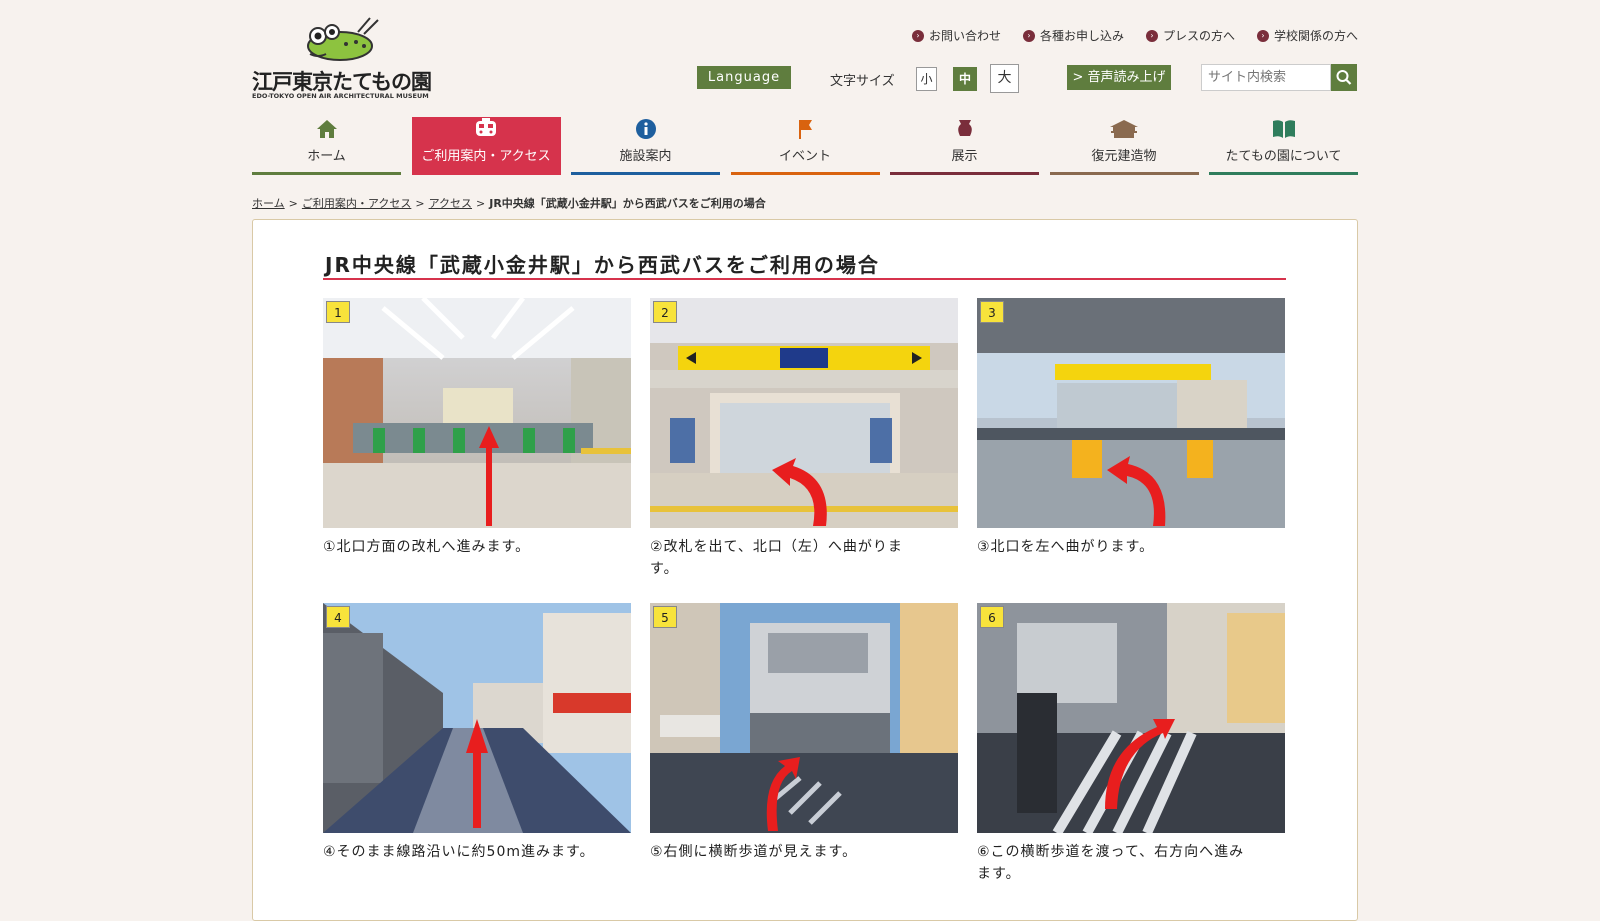  I want to click on logo-subtitle: EDO-TOKYO OPEN AIR ARCHITECTURAL MUSEUM, so click(340, 96).